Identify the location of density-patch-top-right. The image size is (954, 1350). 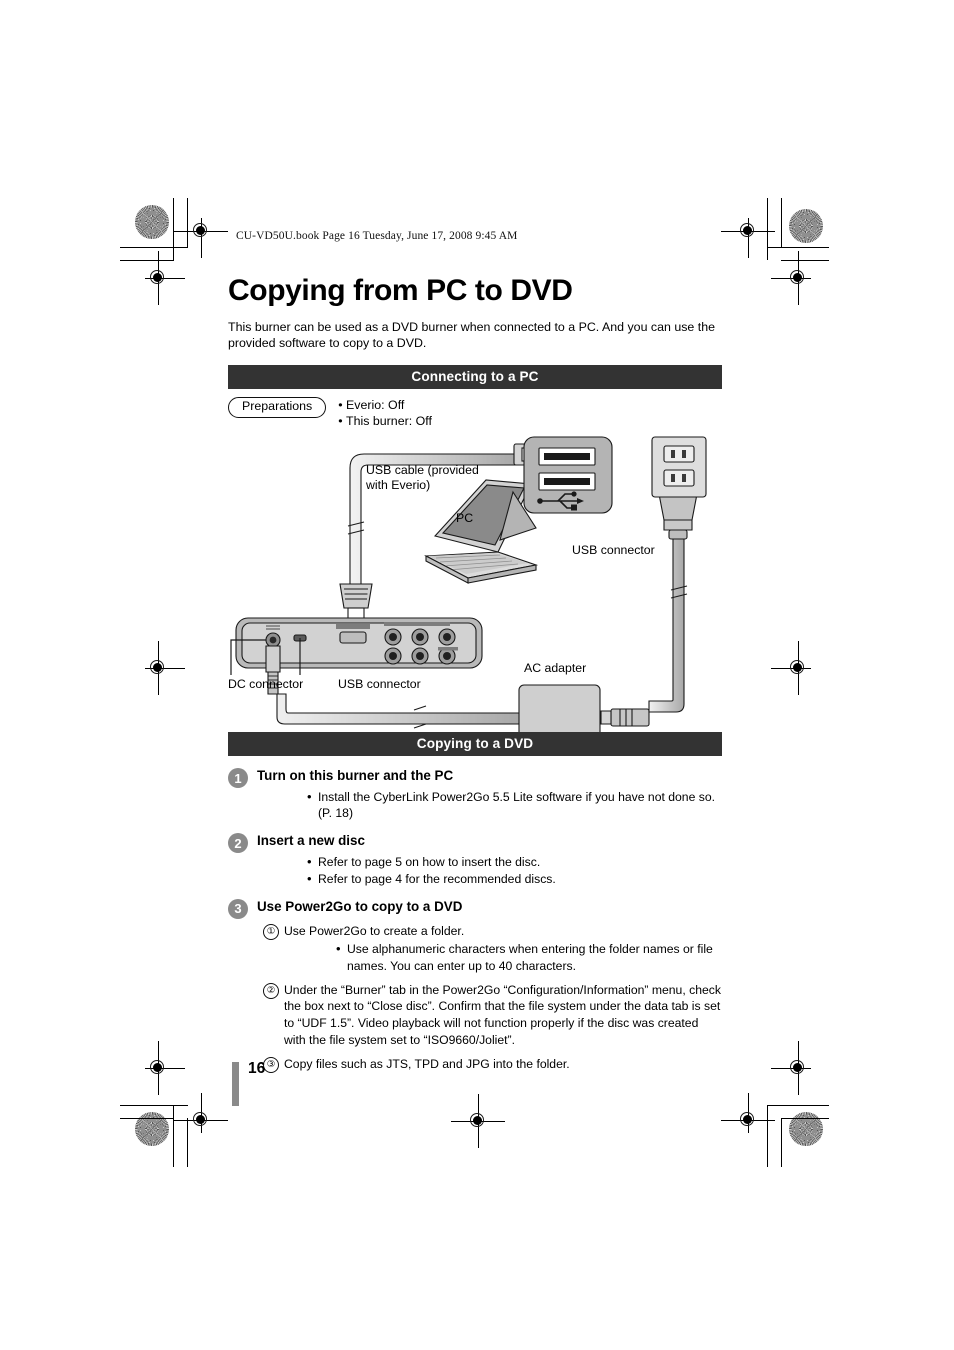
(806, 226).